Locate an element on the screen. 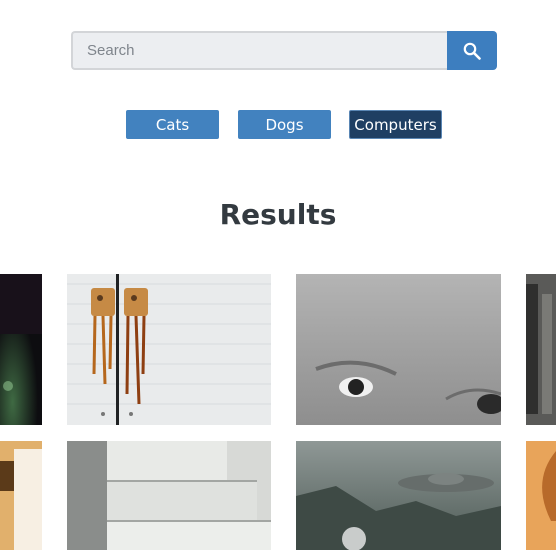 This screenshot has height=550, width=556. results-heading: Results is located at coordinates (278, 214).